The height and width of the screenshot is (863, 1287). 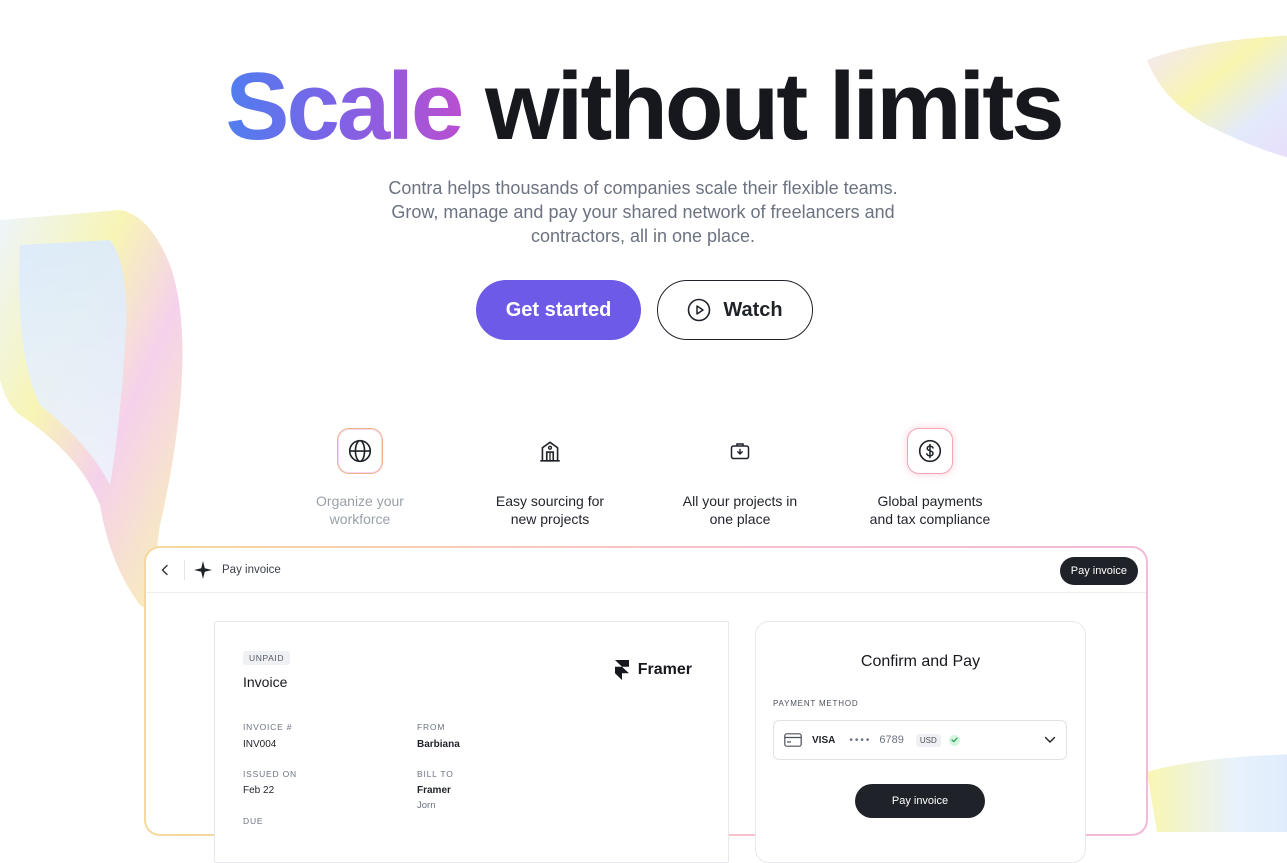 I want to click on issued-on-label: ISSUED ON, so click(x=270, y=774).